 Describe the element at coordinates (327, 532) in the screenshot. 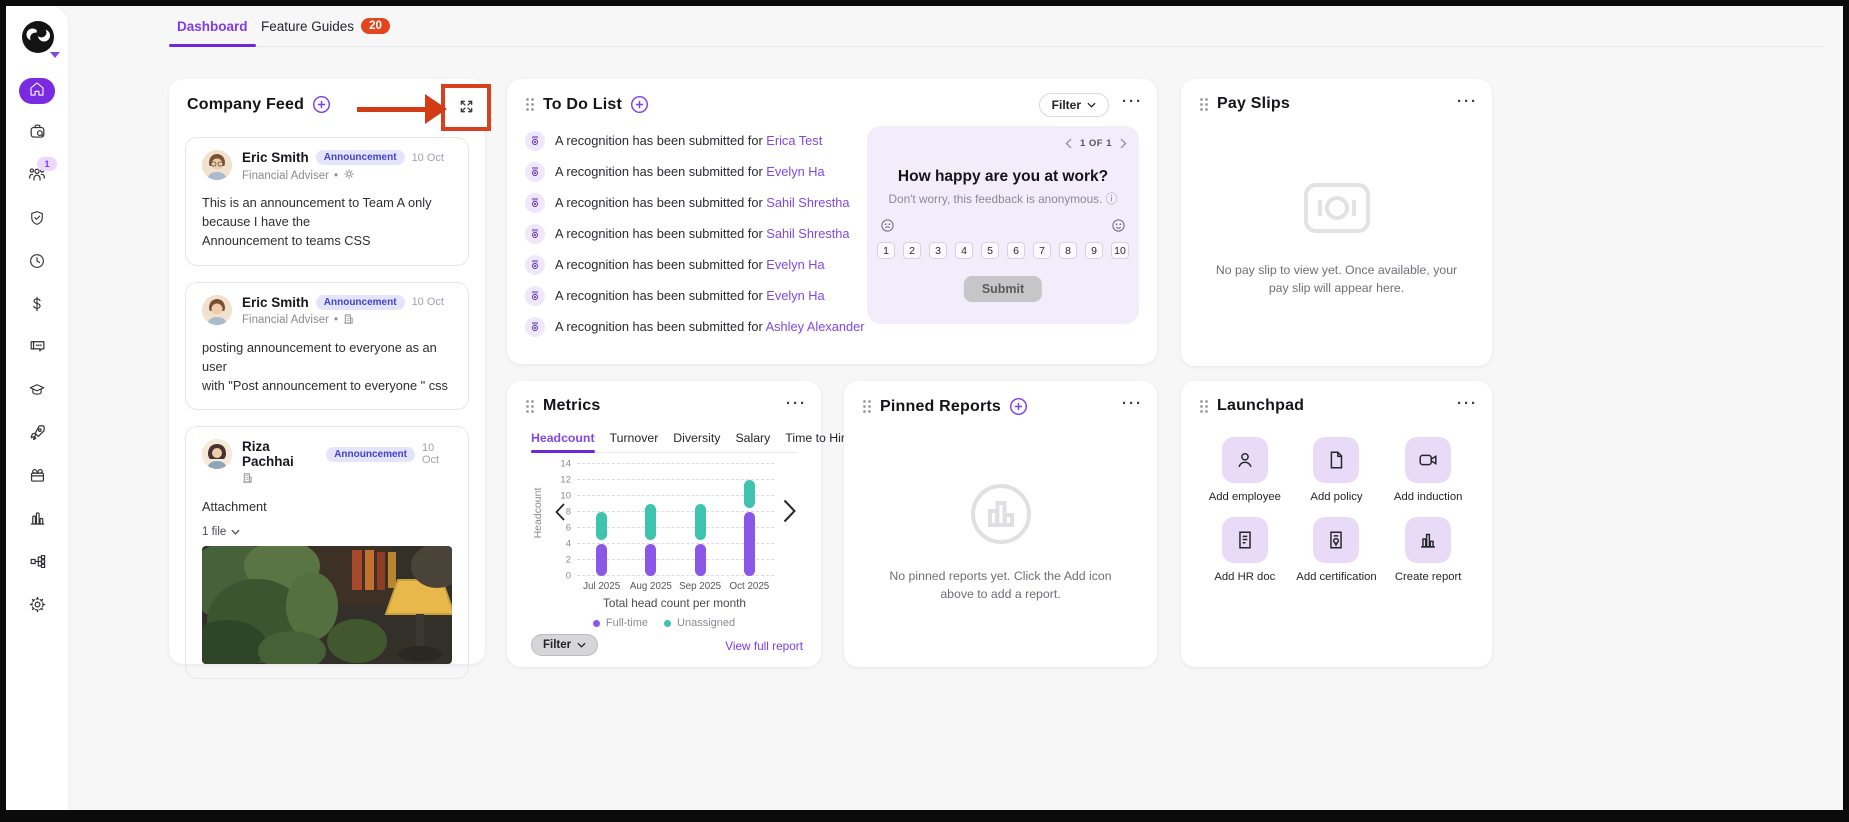

I see `file-toggle: 1 file` at that location.